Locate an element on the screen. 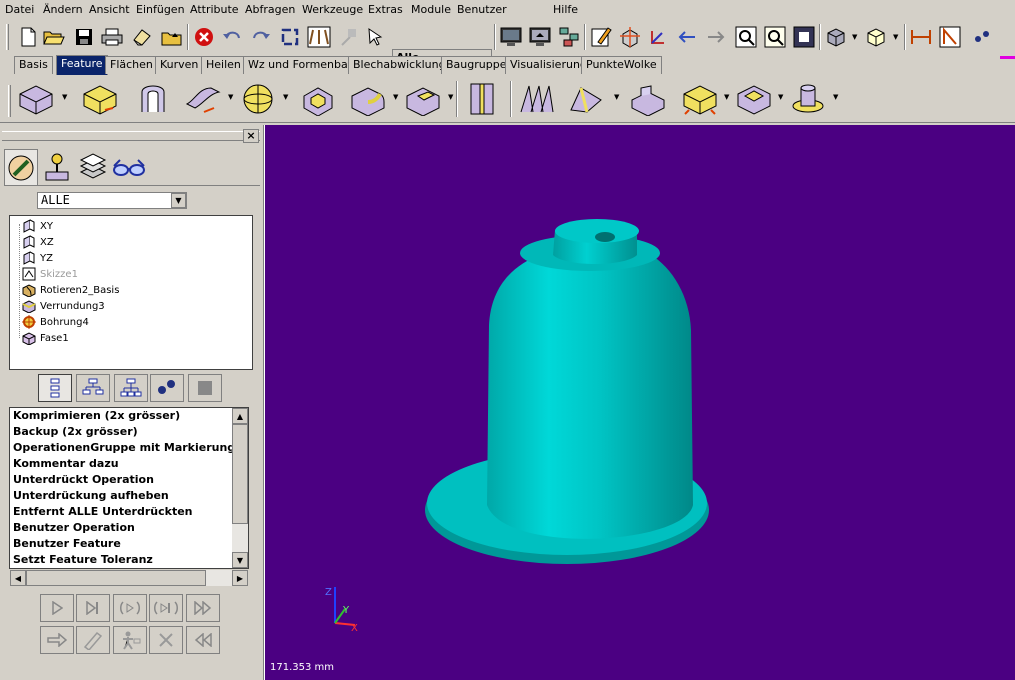 This screenshot has width=1015, height=680. revolve-icon is located at coordinates (153, 99).